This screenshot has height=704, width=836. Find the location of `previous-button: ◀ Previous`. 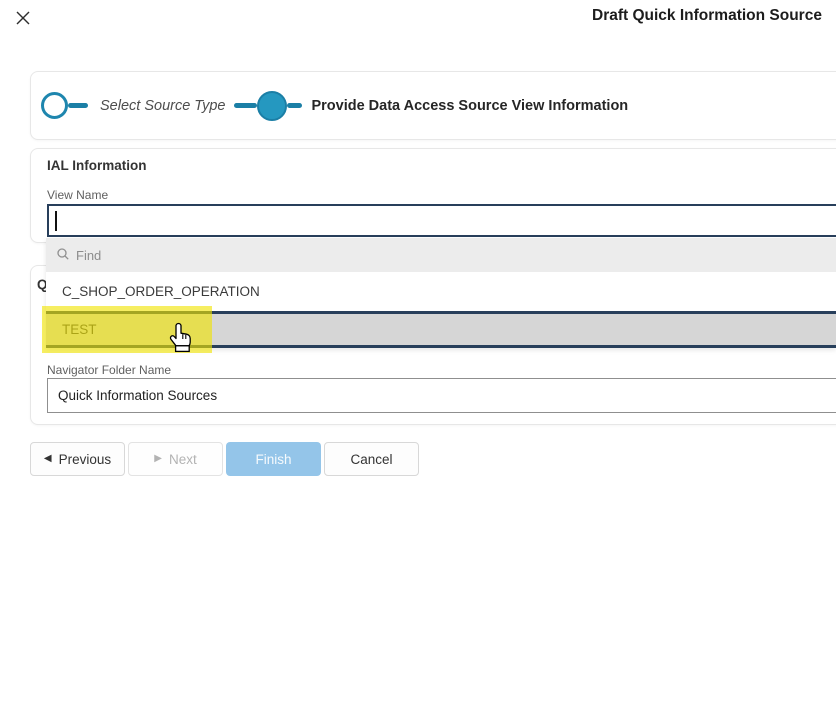

previous-button: ◀ Previous is located at coordinates (77, 459).